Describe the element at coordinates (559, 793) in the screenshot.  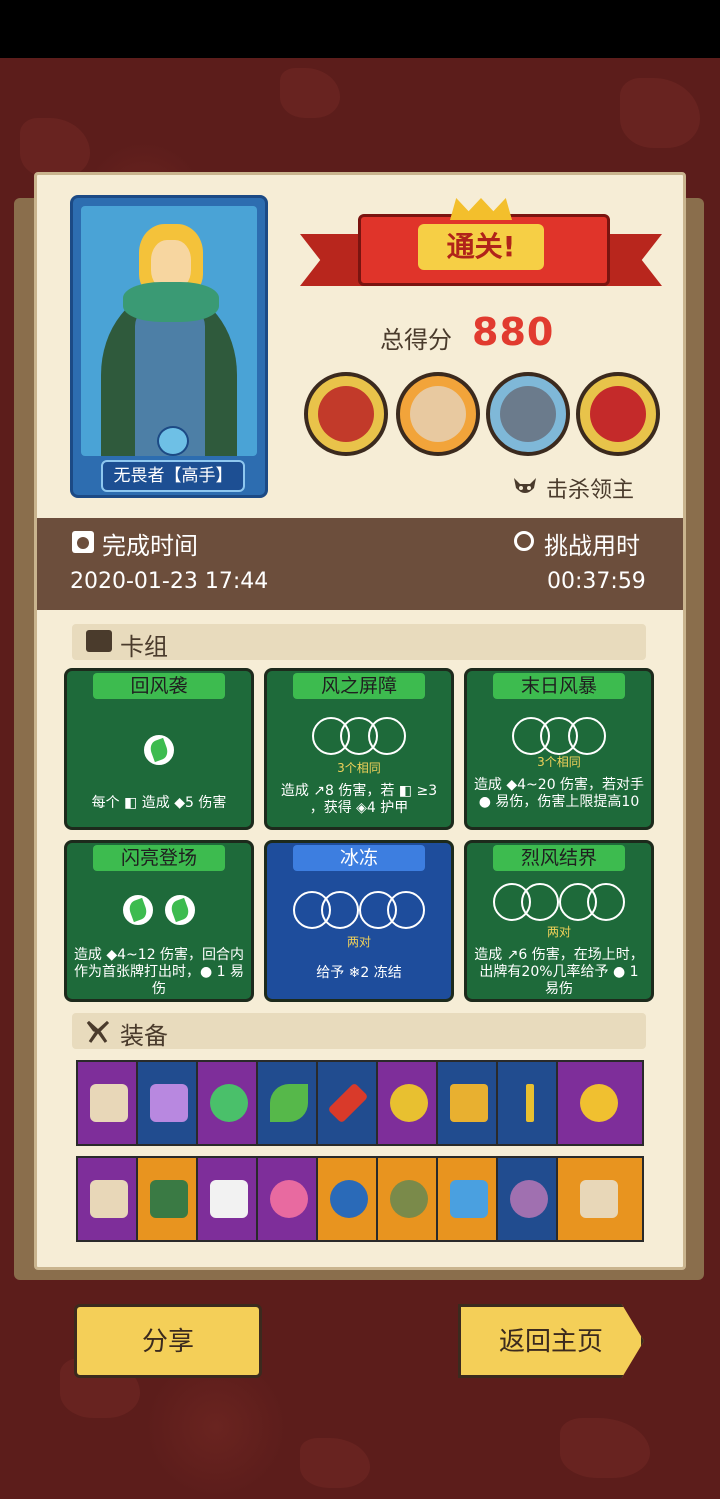
I see `card-description: 造成 ◆4~20 伤害，若对手 ● 易伤，伤害上限提高10` at that location.